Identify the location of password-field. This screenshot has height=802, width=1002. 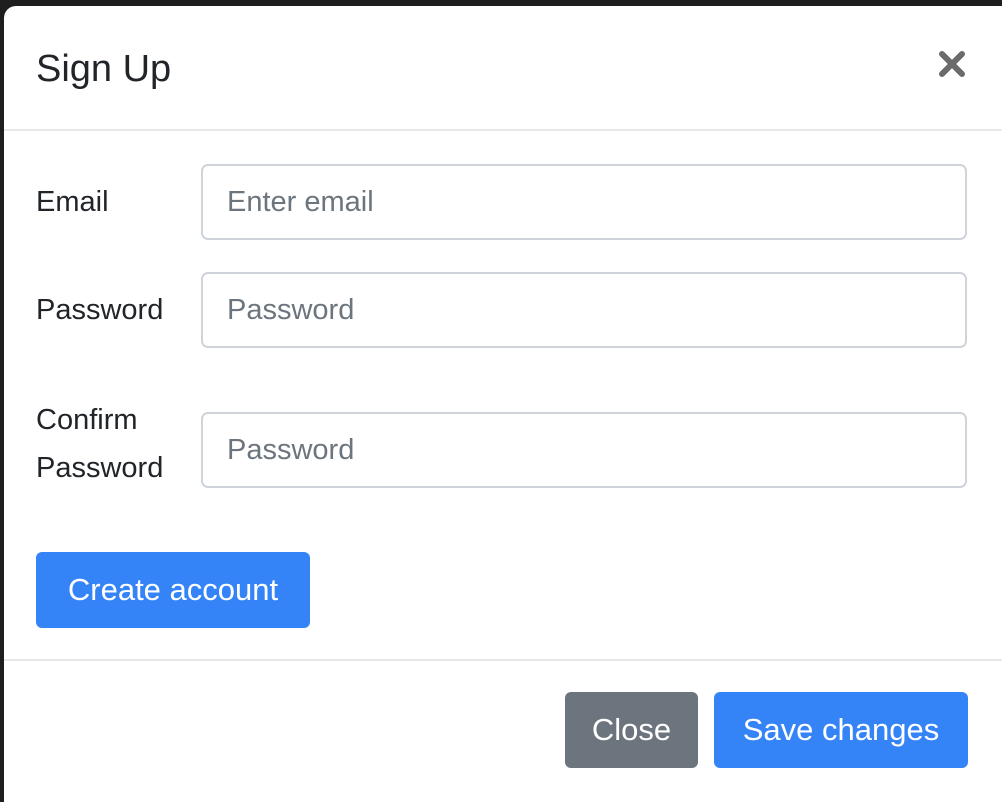
(584, 310).